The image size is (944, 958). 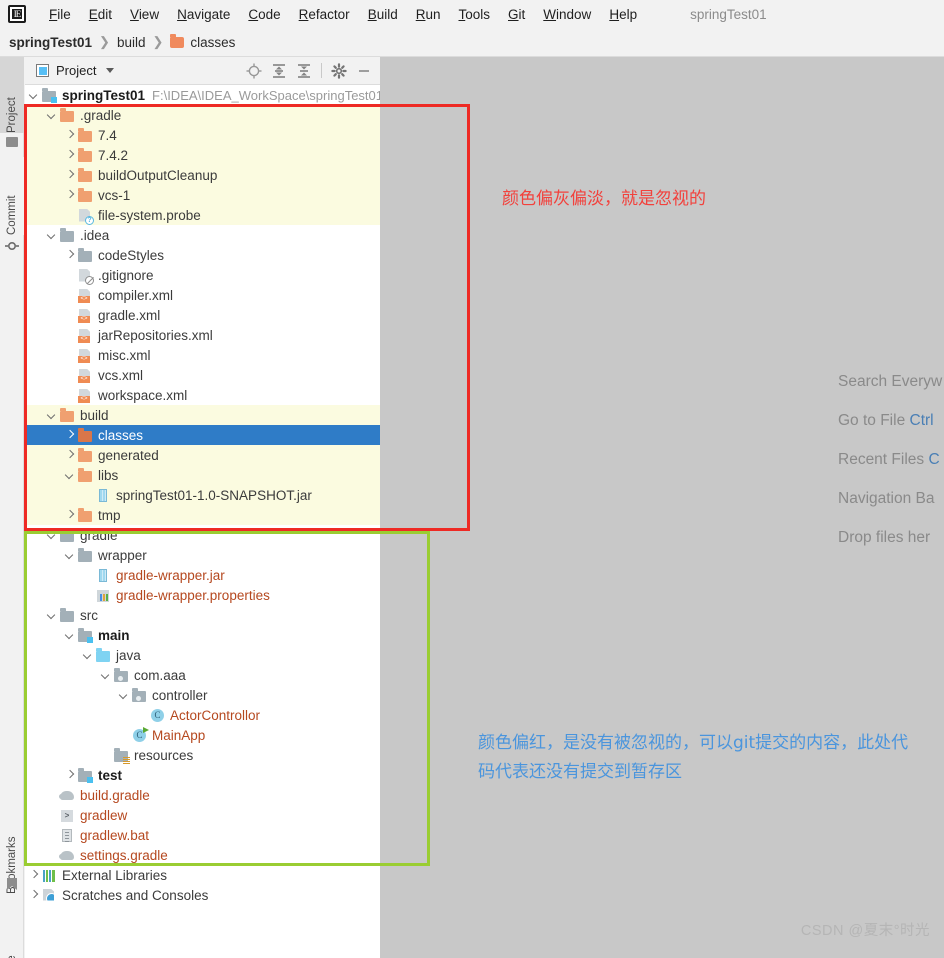 I want to click on breadcrumb: springTest01 ❯ build ❯ classes, so click(x=472, y=42).